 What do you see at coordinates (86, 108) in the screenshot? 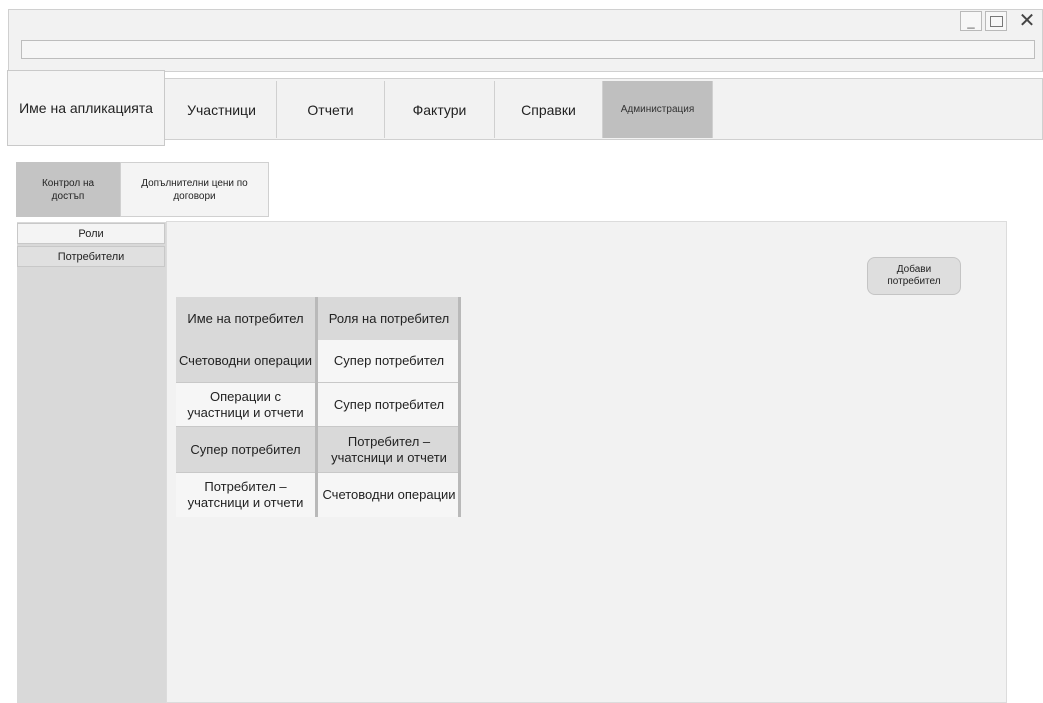
I see `app-name: Име на апликацията` at bounding box center [86, 108].